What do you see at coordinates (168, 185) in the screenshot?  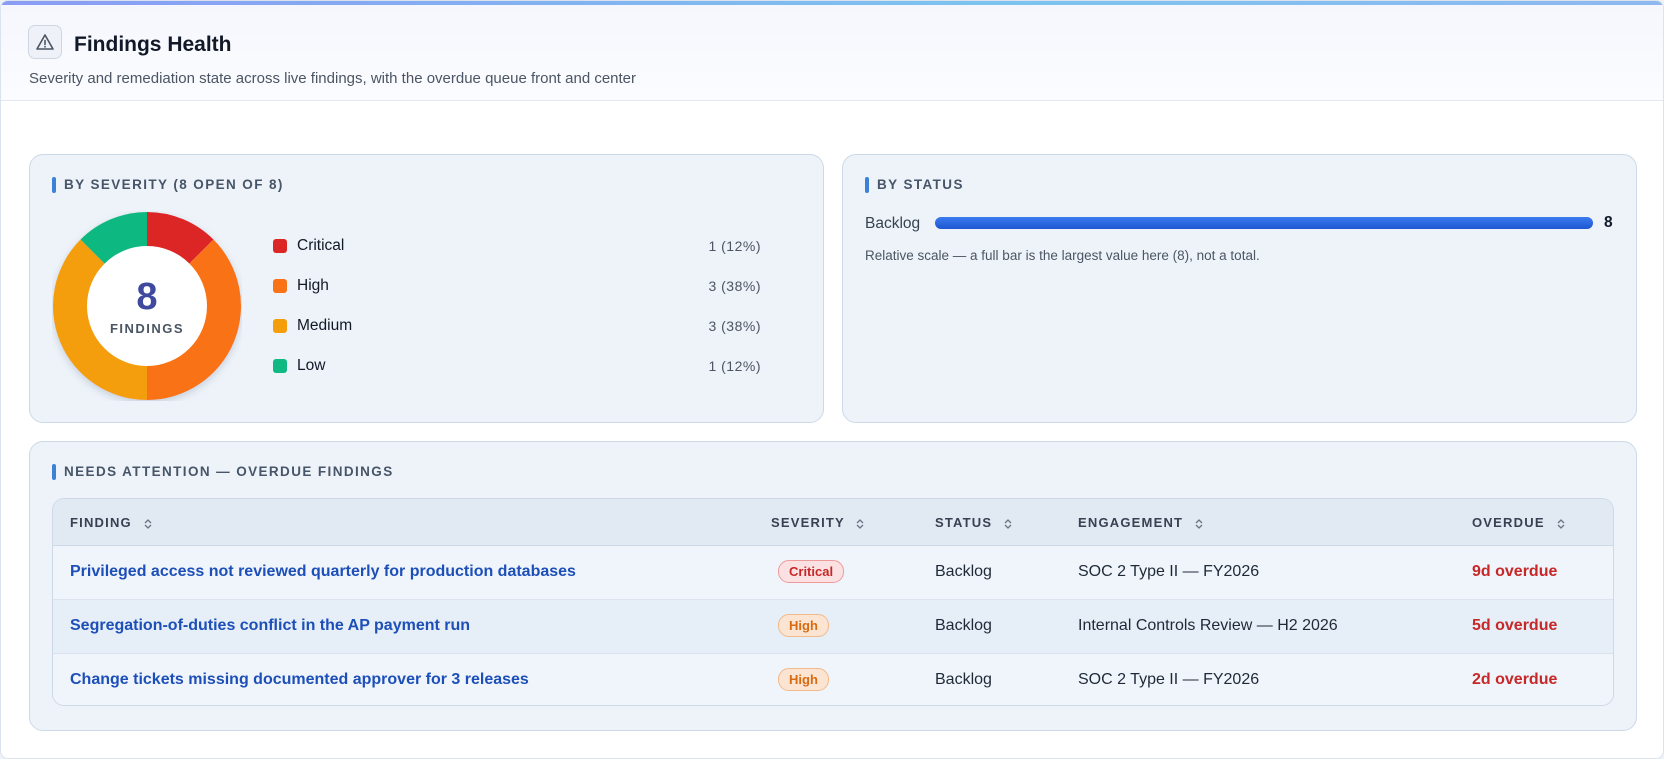 I see `severity-card-title: BY SEVERITY (8 OPEN OF 8)` at bounding box center [168, 185].